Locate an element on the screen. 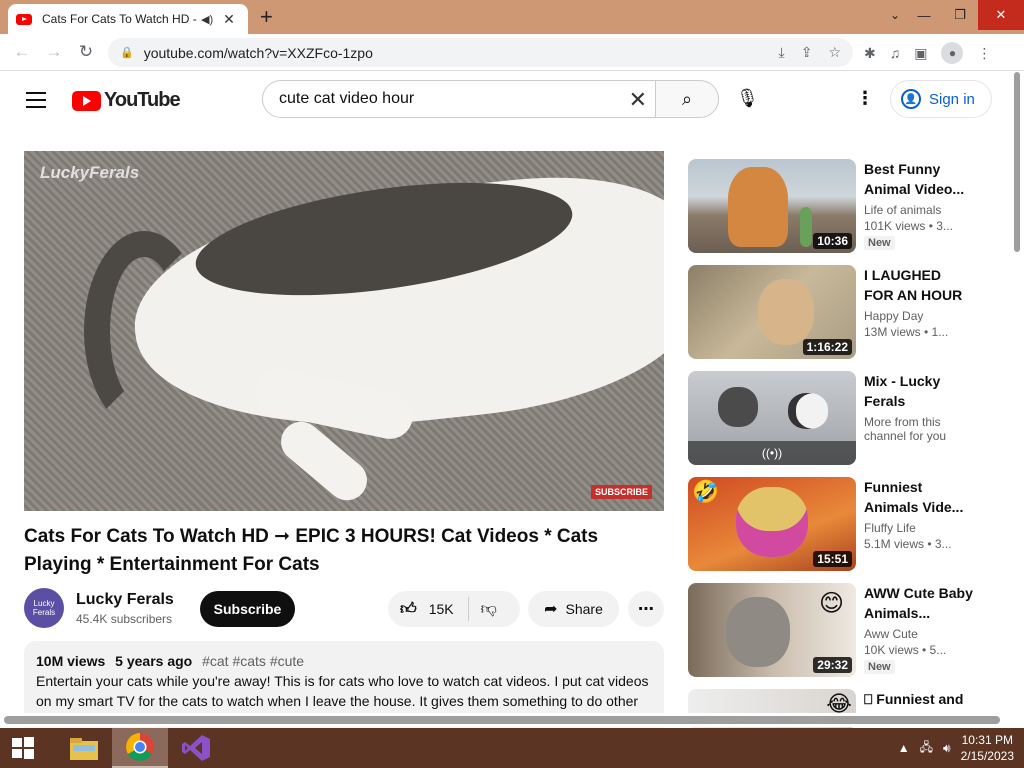  video-duration: 29:32 is located at coordinates (832, 665).